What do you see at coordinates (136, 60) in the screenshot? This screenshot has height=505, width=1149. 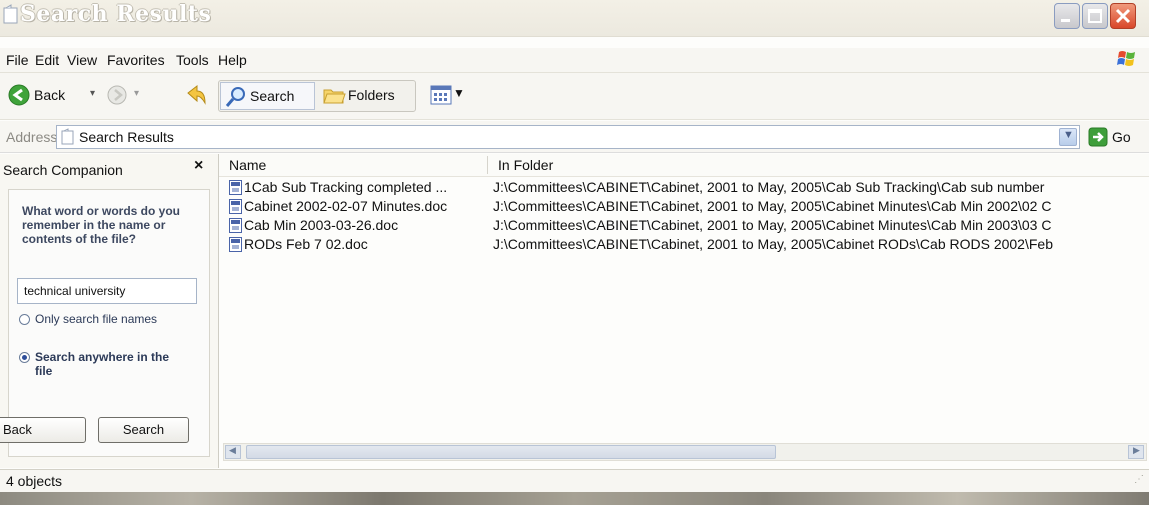 I see `menu-favorites: Favorites` at bounding box center [136, 60].